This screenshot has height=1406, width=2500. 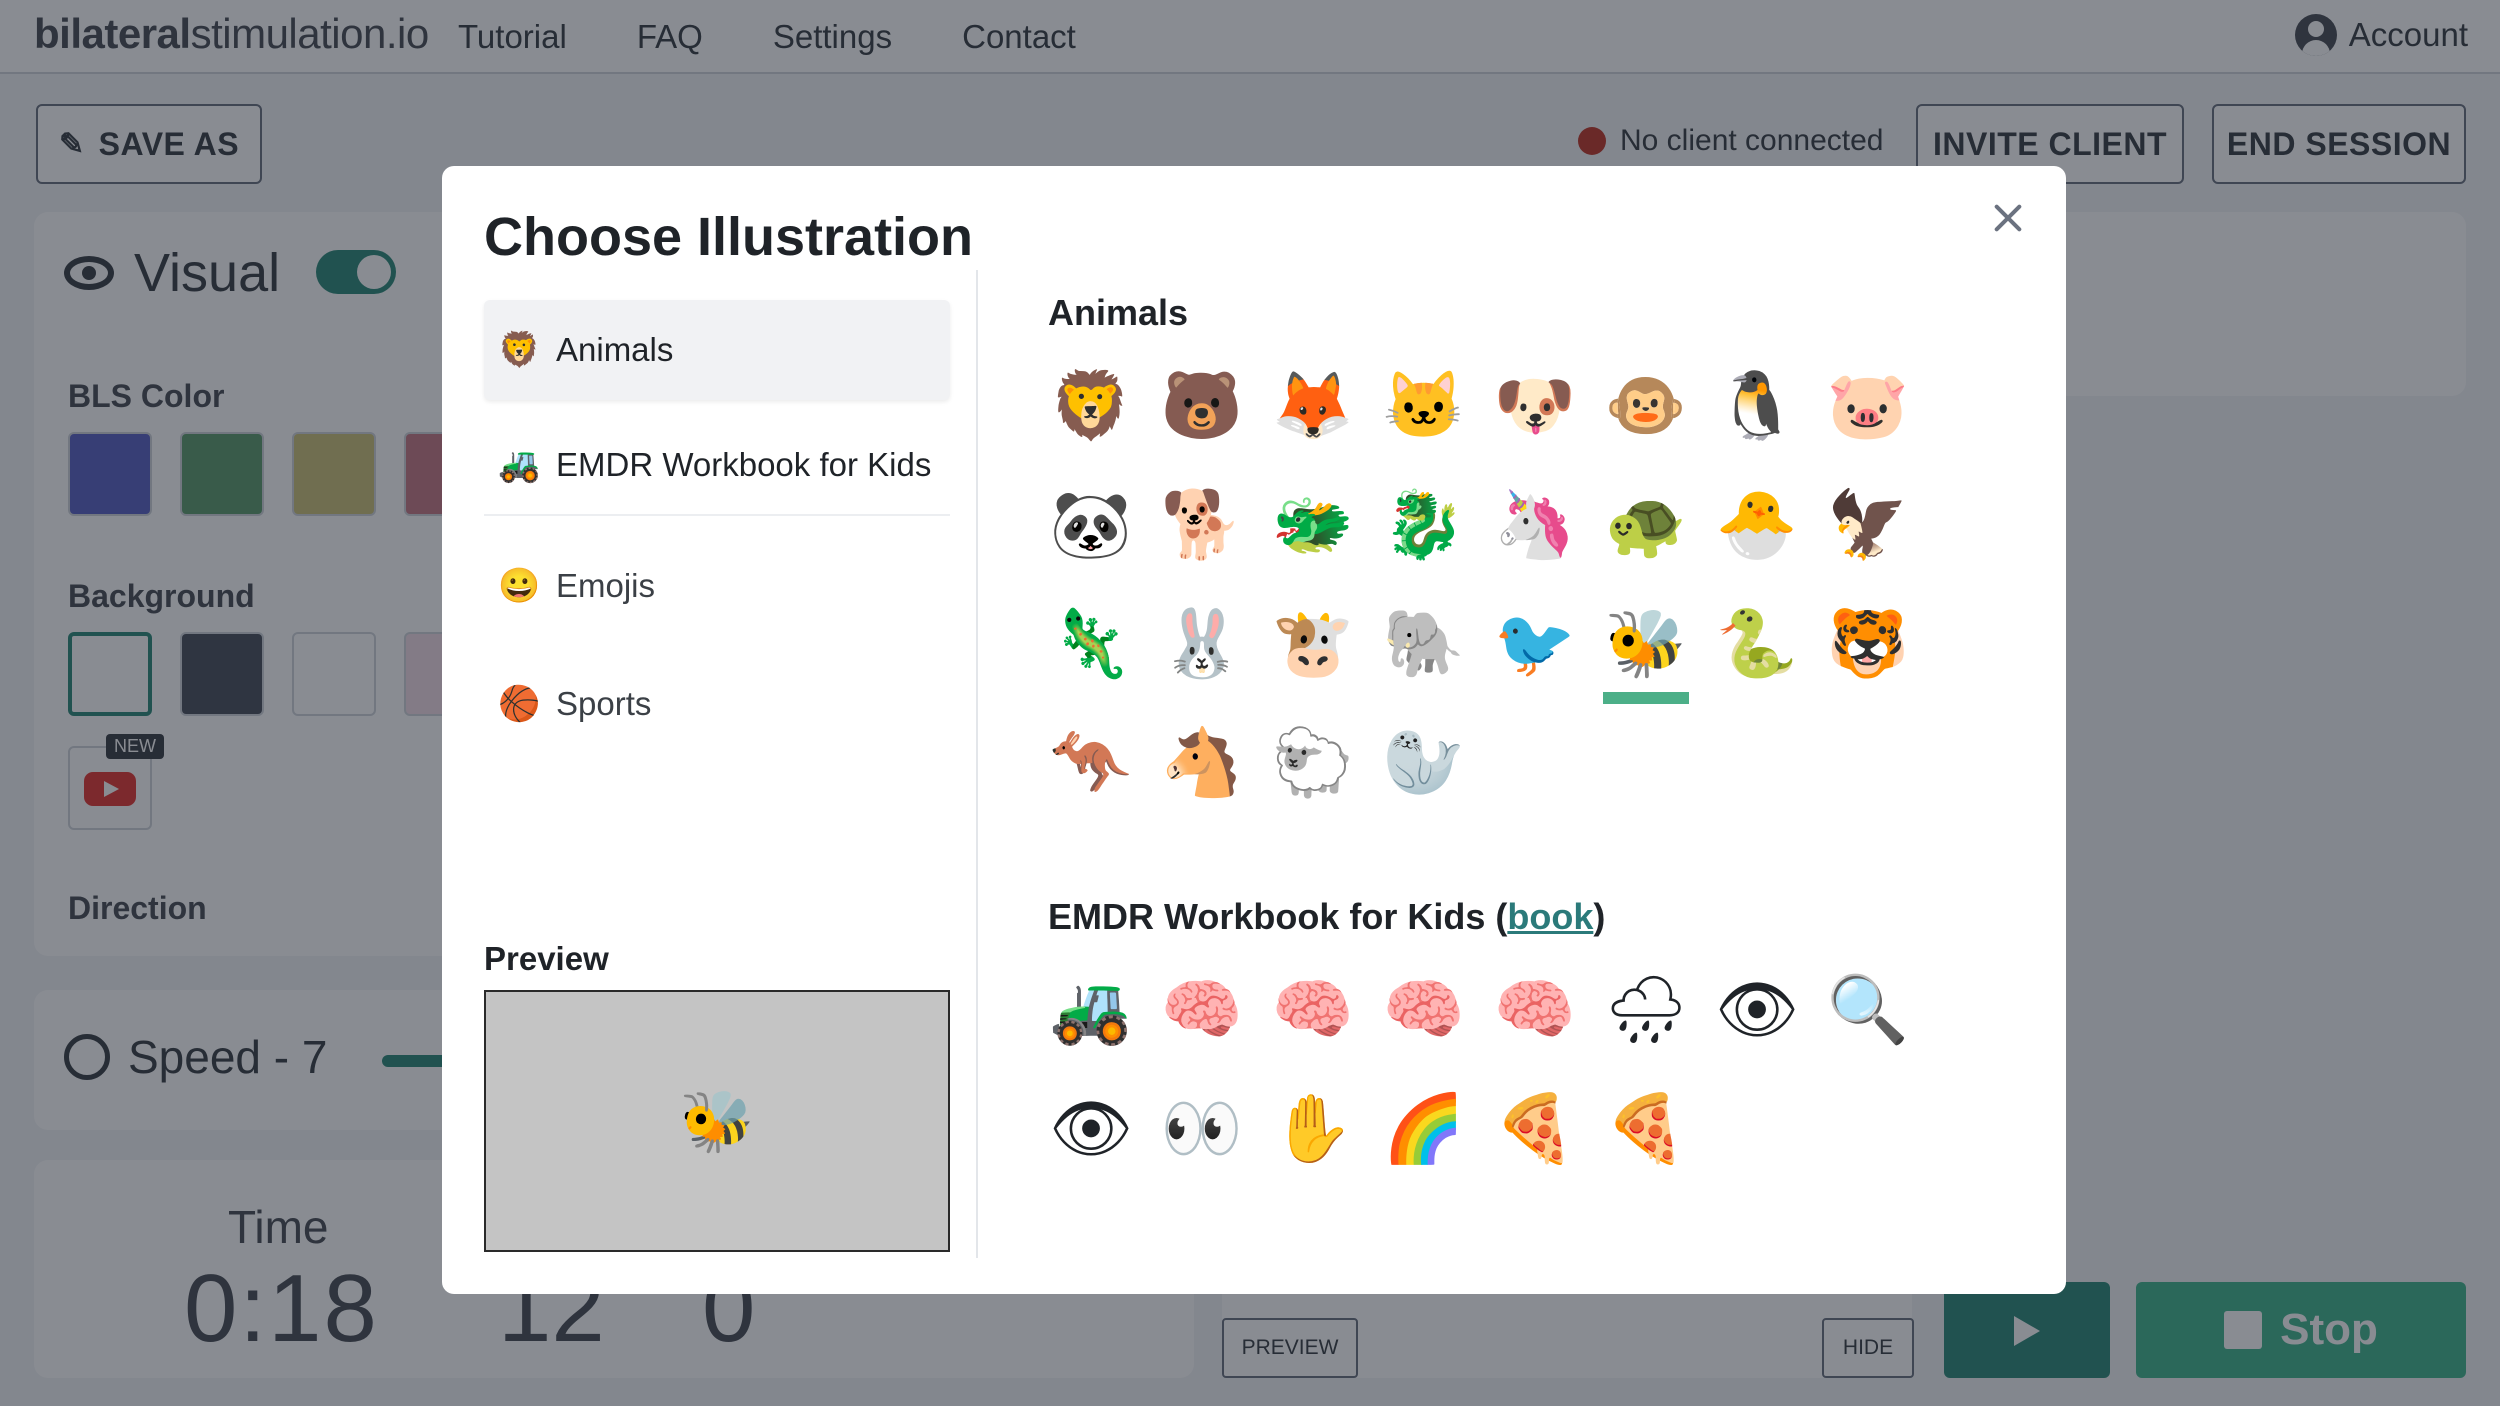 What do you see at coordinates (717, 350) in the screenshot?
I see `category-animals: 🦁 Animals` at bounding box center [717, 350].